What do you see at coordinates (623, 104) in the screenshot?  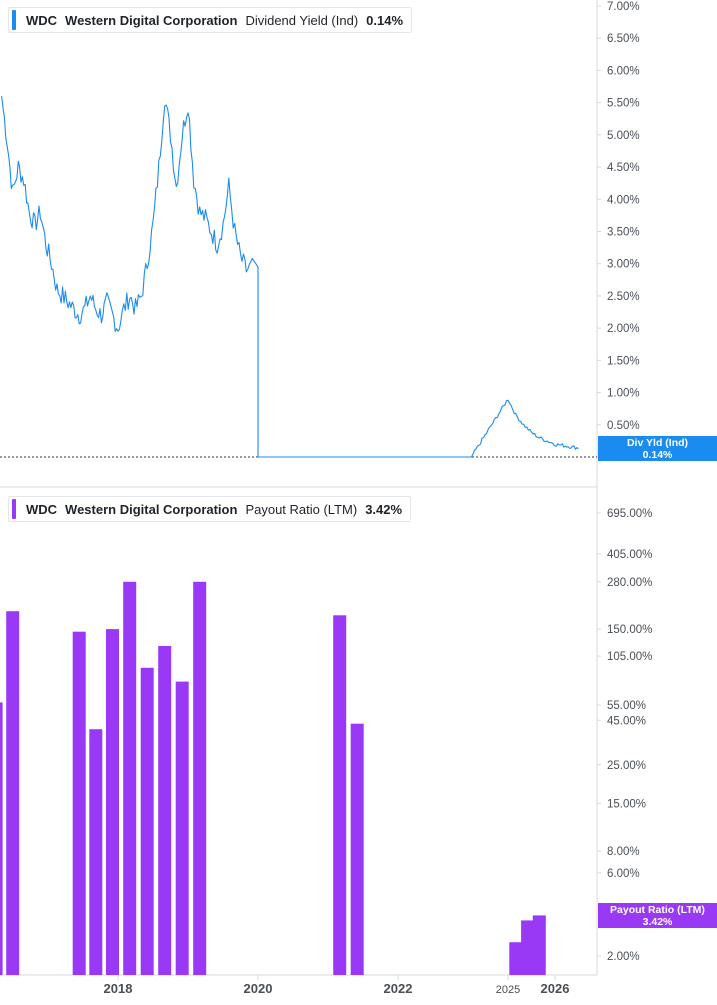 I see `y-tick-label: 5.50%` at bounding box center [623, 104].